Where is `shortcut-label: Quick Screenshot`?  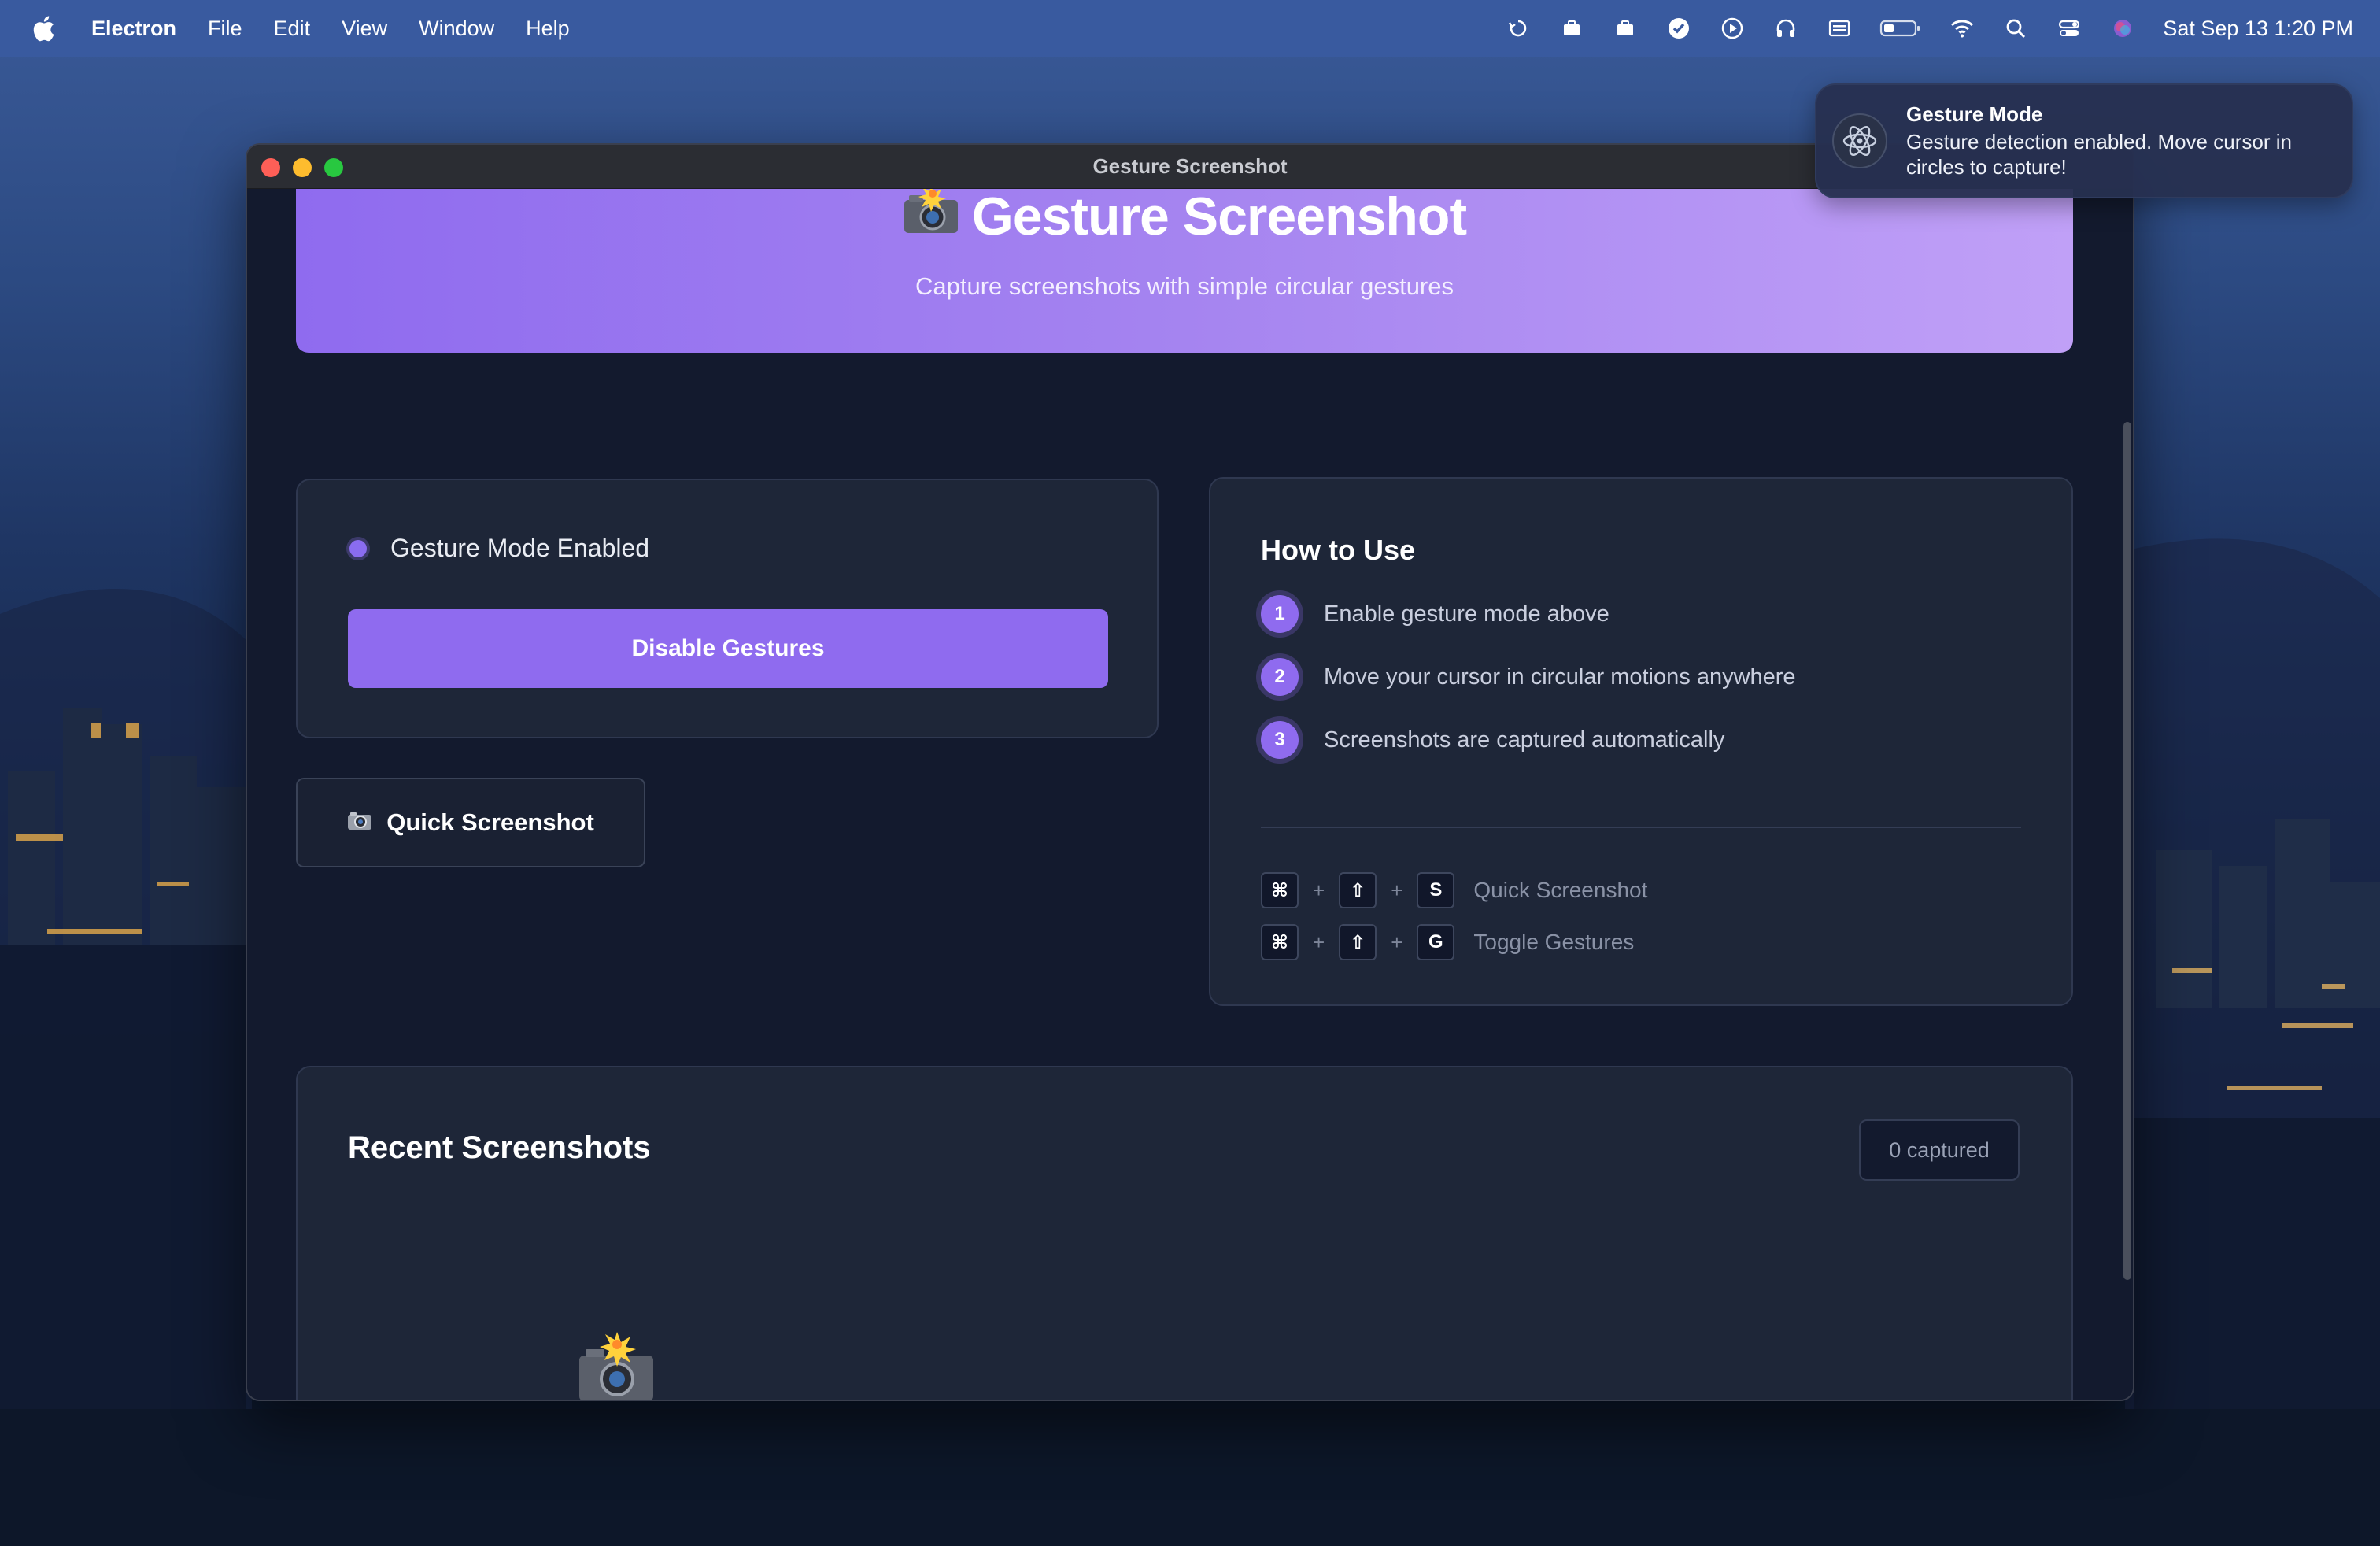
shortcut-label: Quick Screenshot is located at coordinates (1560, 890).